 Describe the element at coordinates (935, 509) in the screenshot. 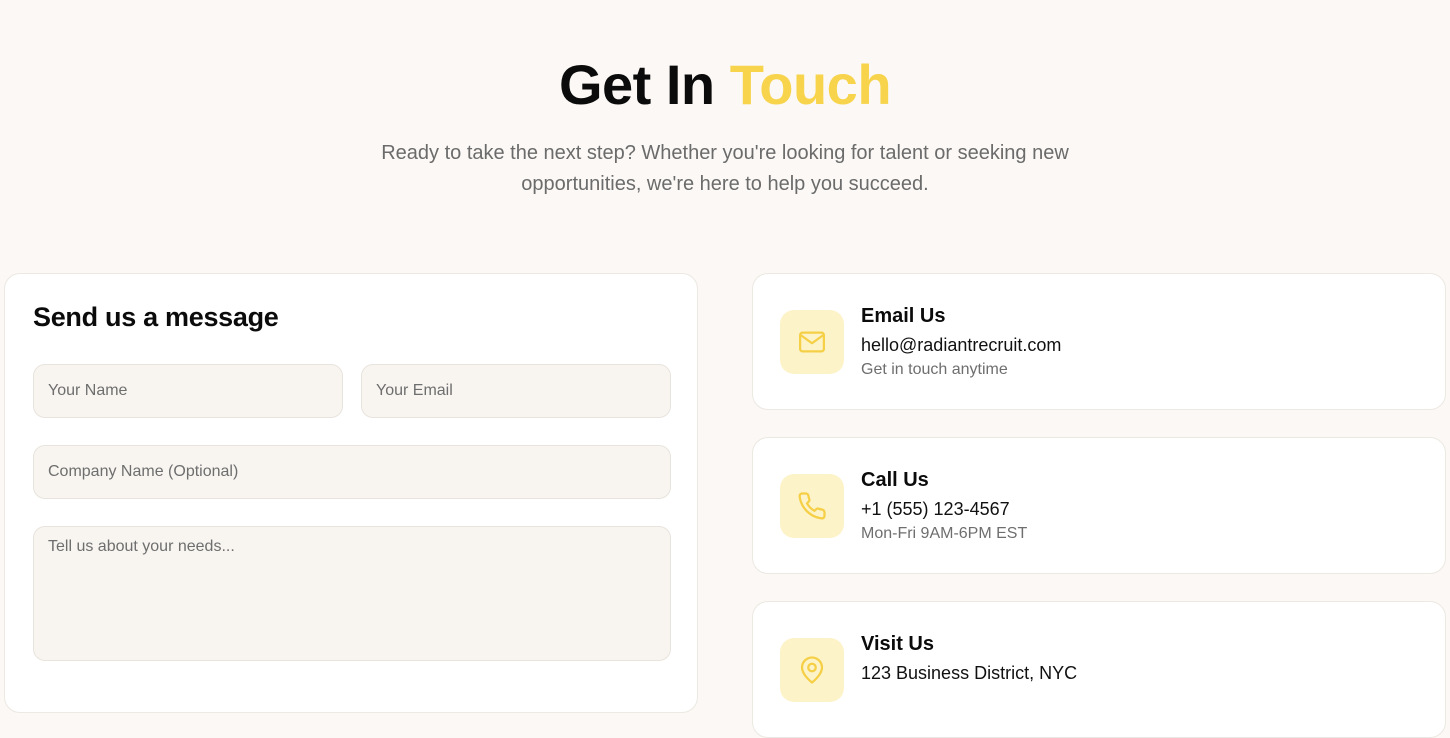

I see `phone-number: +1 (555) 123-4567` at that location.